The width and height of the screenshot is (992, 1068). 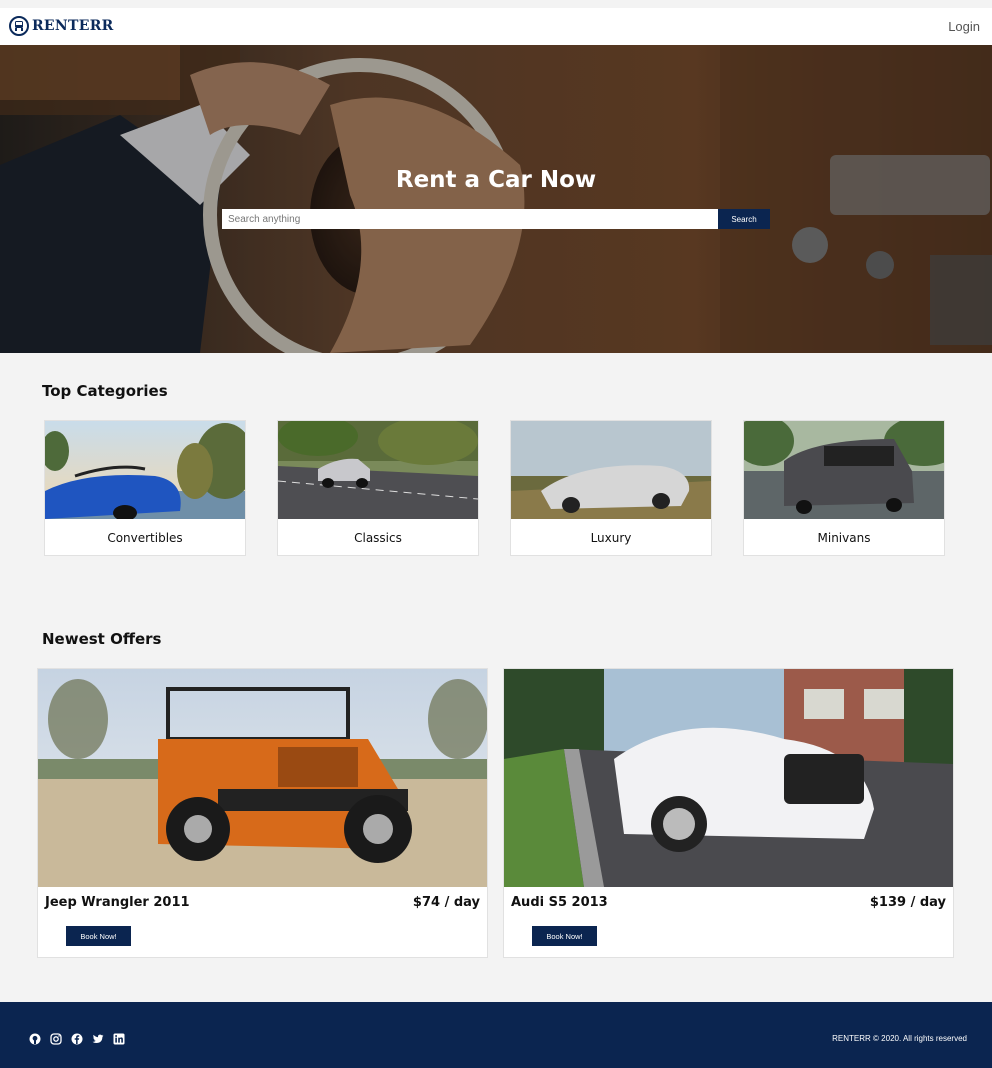 What do you see at coordinates (964, 26) in the screenshot?
I see `login-link: Login` at bounding box center [964, 26].